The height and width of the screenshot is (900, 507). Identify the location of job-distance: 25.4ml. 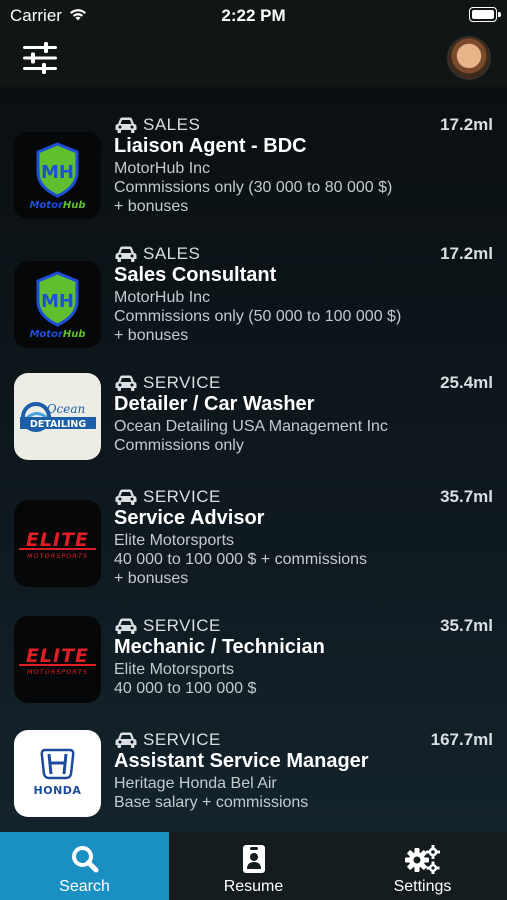
(466, 382).